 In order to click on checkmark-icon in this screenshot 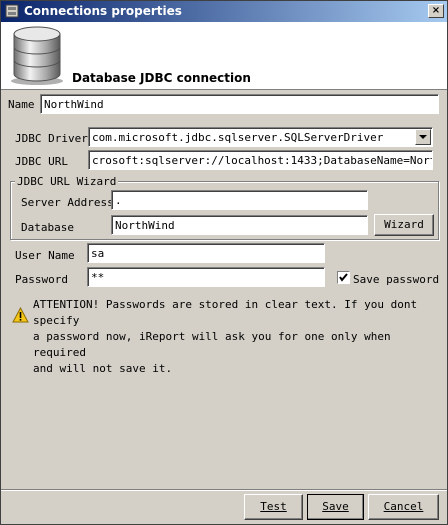, I will do `click(343, 277)`.